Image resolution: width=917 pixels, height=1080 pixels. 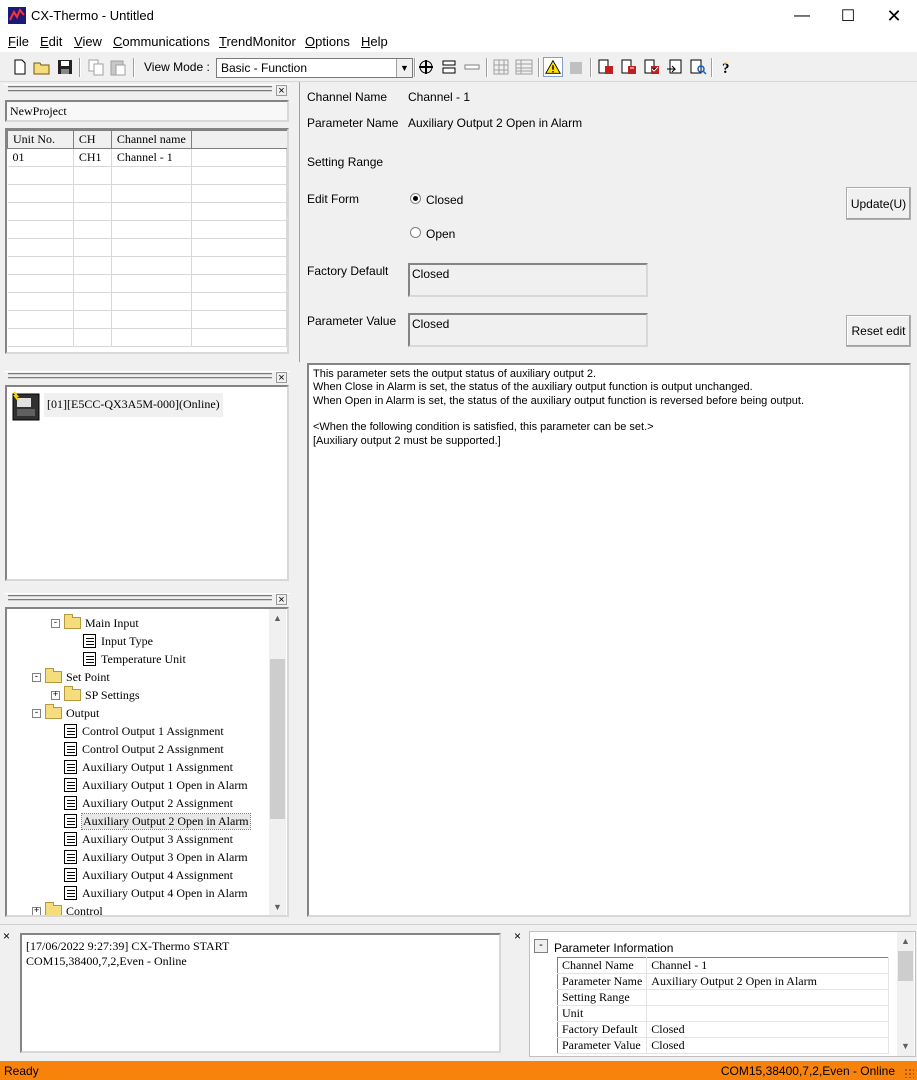 I want to click on download-device-icon, so click(x=629, y=67).